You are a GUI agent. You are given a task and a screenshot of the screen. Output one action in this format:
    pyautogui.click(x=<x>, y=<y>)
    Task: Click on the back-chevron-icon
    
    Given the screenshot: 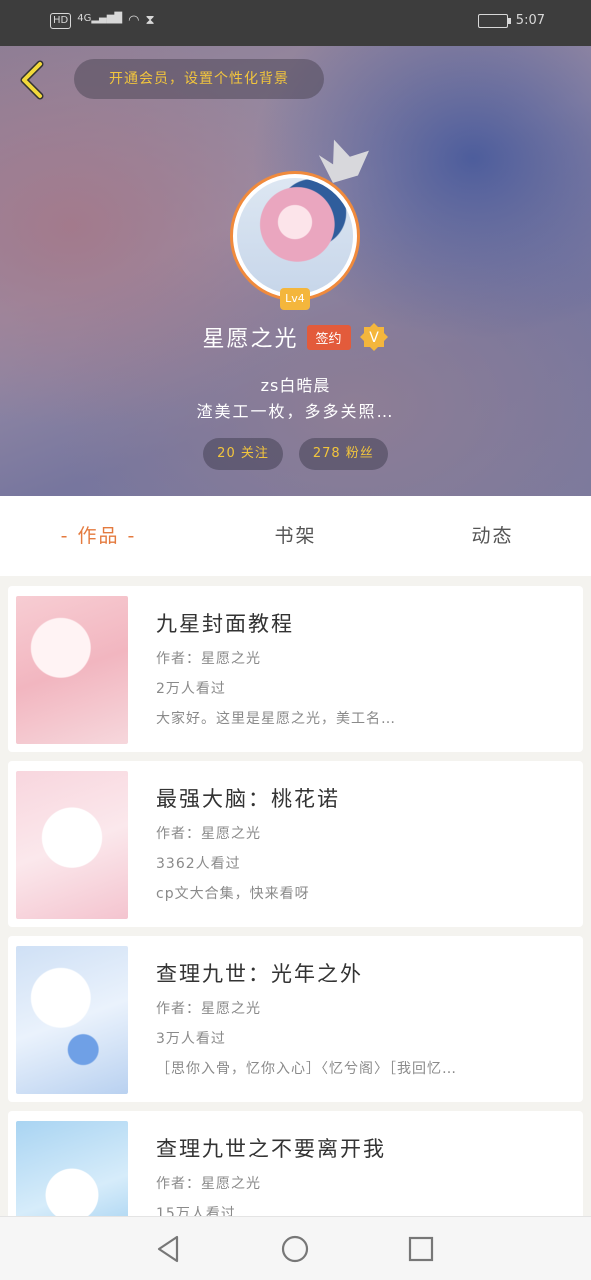 What is the action you would take?
    pyautogui.click(x=32, y=80)
    